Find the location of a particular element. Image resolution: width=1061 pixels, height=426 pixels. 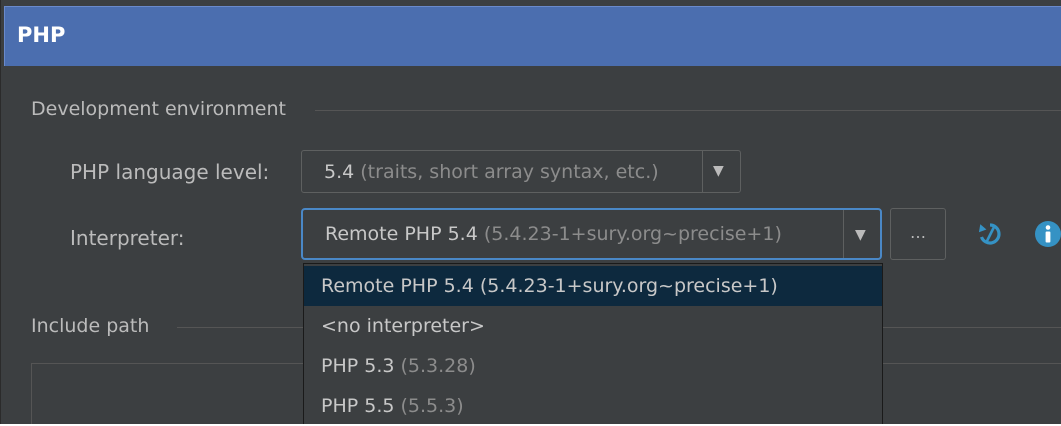

title-bar: PHP is located at coordinates (532, 36).